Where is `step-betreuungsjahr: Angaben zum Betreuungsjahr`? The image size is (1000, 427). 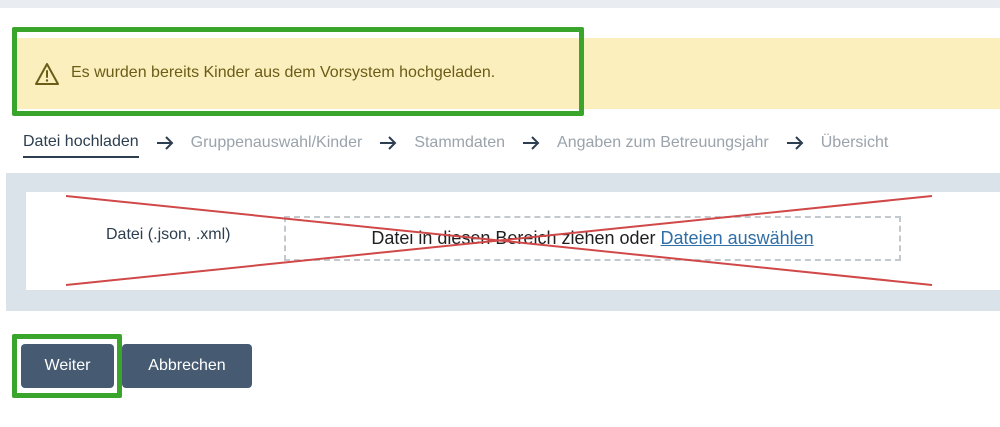 step-betreuungsjahr: Angaben zum Betreuungsjahr is located at coordinates (663, 145).